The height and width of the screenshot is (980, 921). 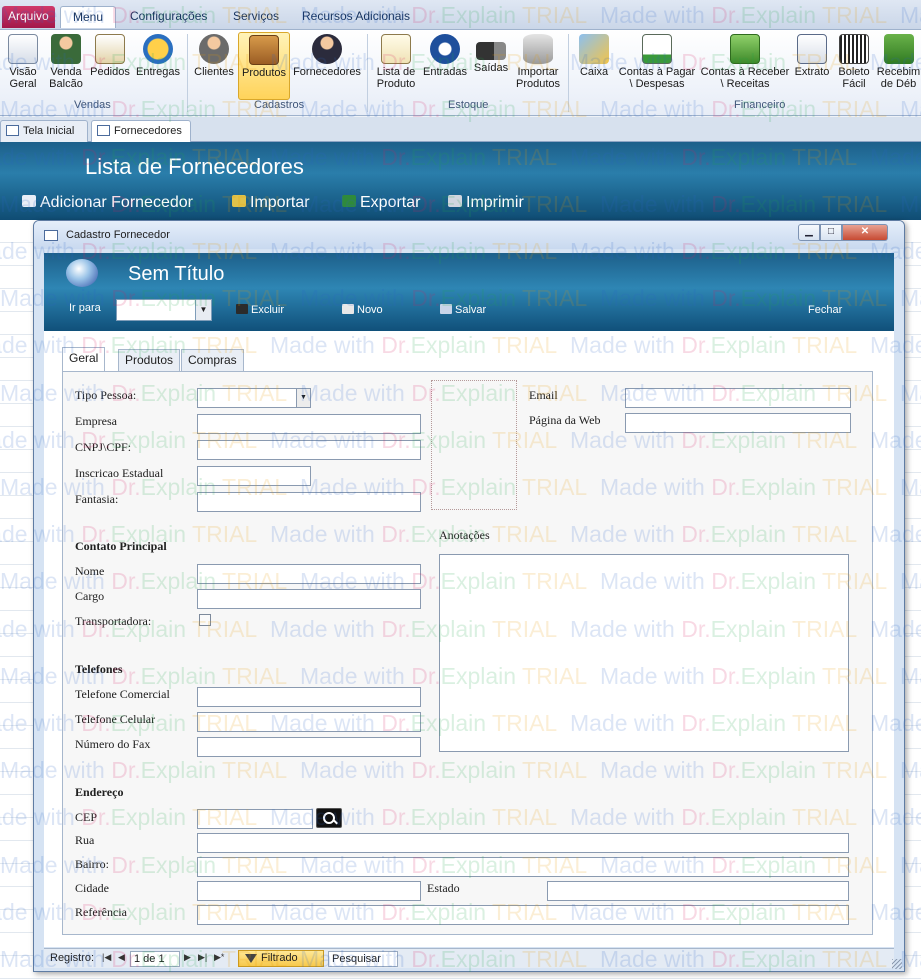 What do you see at coordinates (396, 66) in the screenshot?
I see `lista-de-produto-button: Lista de Produto` at bounding box center [396, 66].